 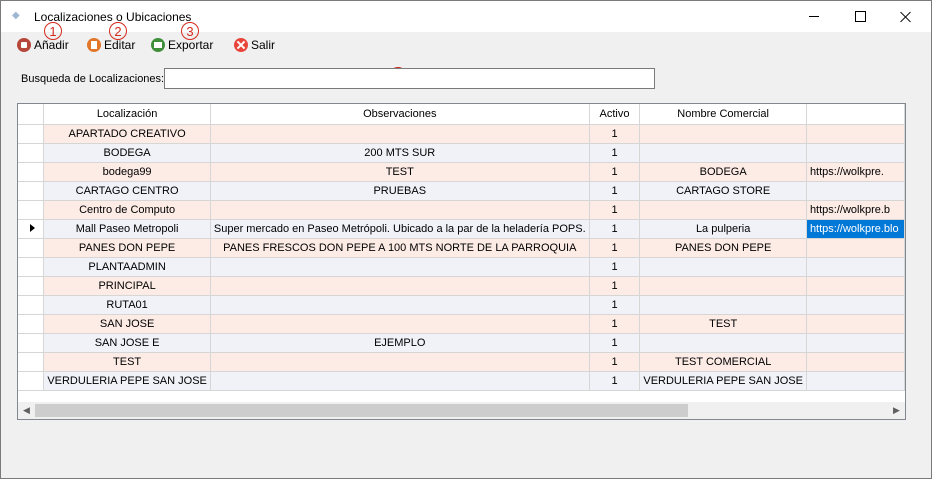 What do you see at coordinates (127, 210) in the screenshot?
I see `cell-localizacion: Centro de Computo` at bounding box center [127, 210].